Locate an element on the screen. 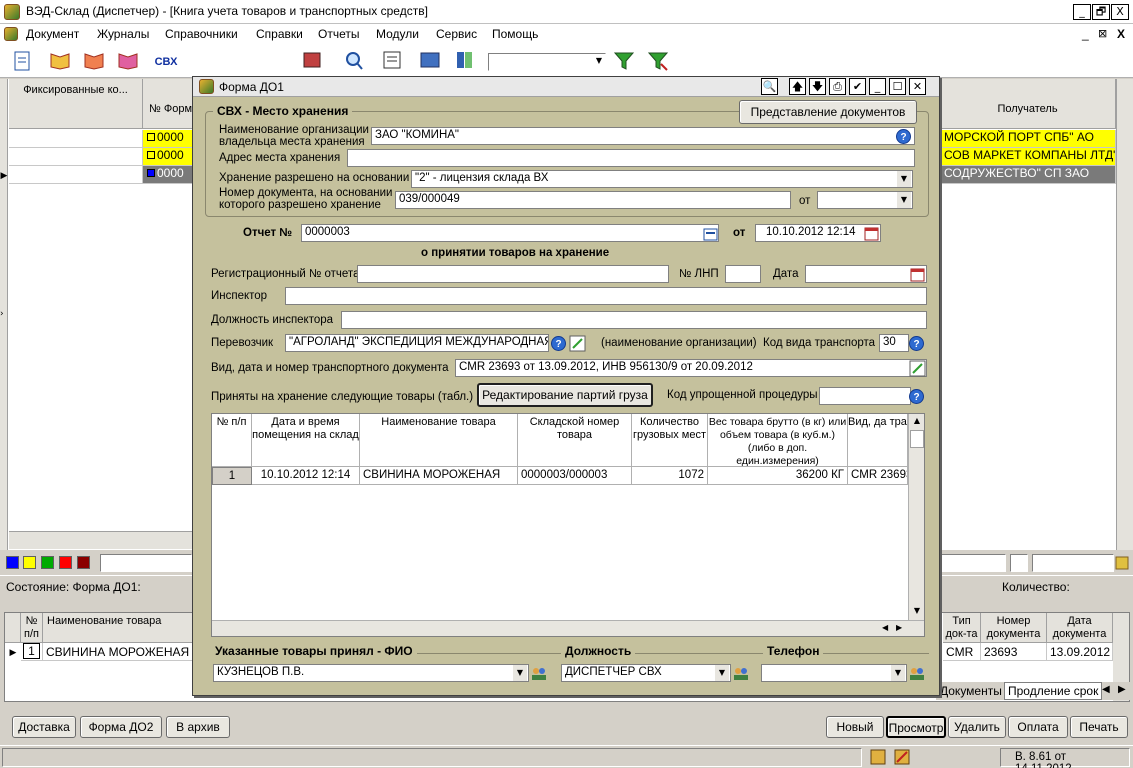  goods-scroll-right-icon: ▶ is located at coordinates (899, 627).